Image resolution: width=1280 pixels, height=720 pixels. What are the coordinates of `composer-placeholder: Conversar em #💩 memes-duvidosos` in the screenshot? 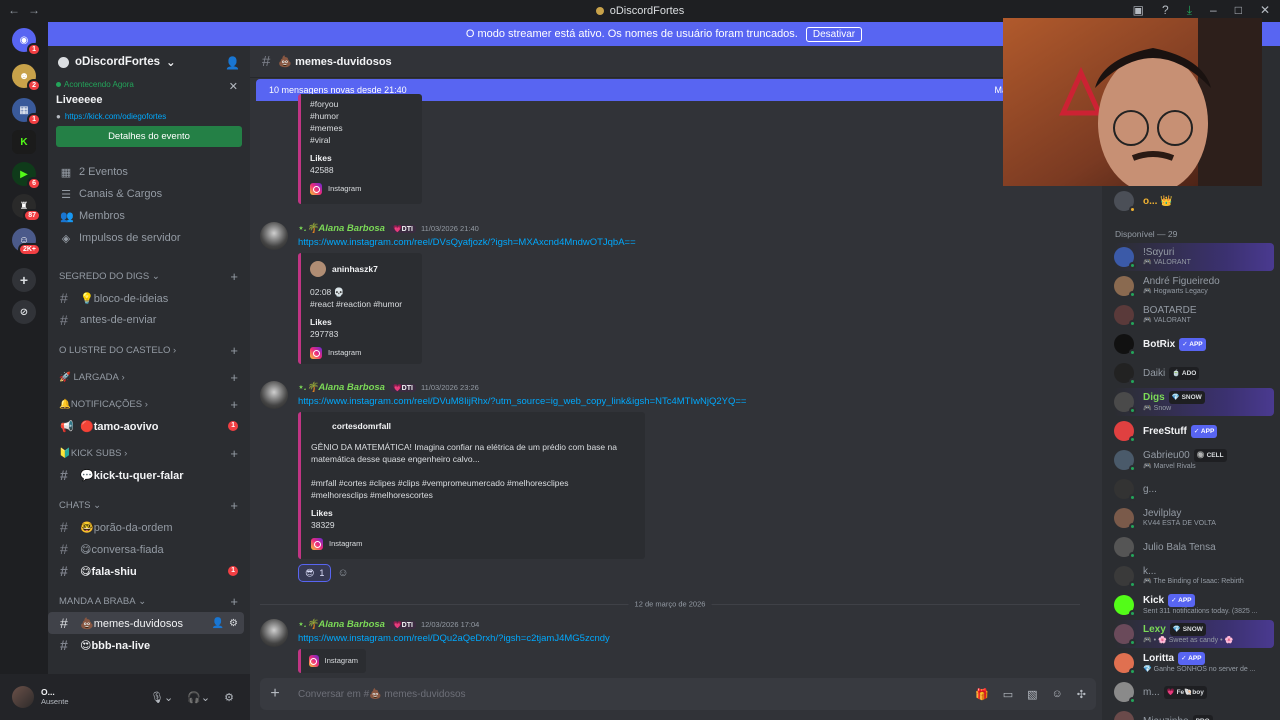 It's located at (382, 694).